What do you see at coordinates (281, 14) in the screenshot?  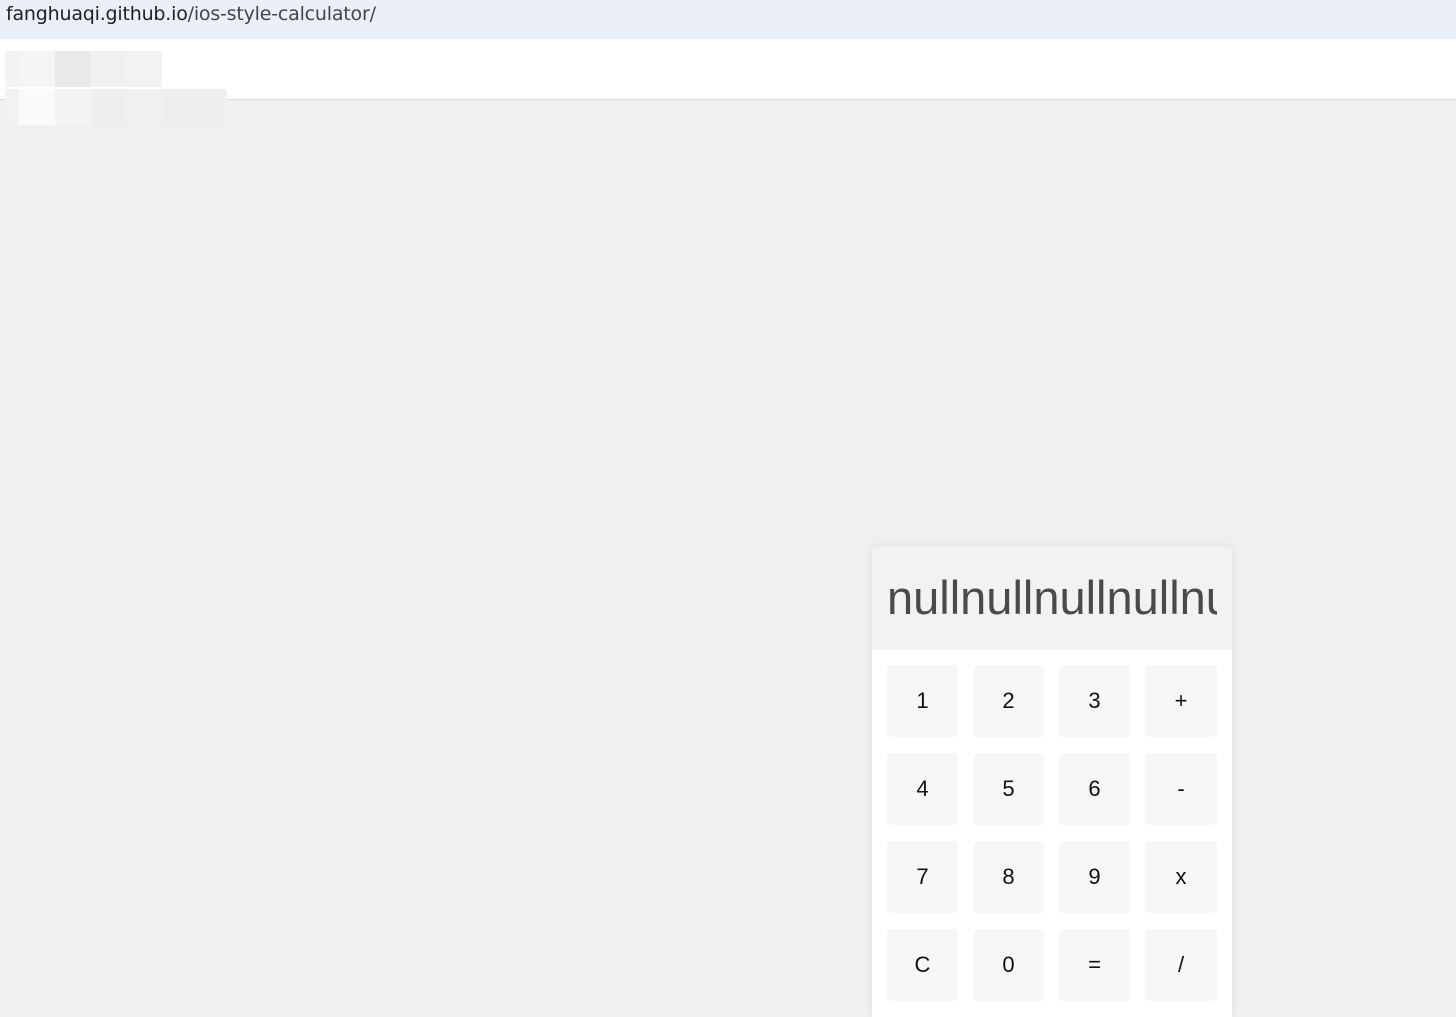 I see `url-path: /ios-style-calculator/` at bounding box center [281, 14].